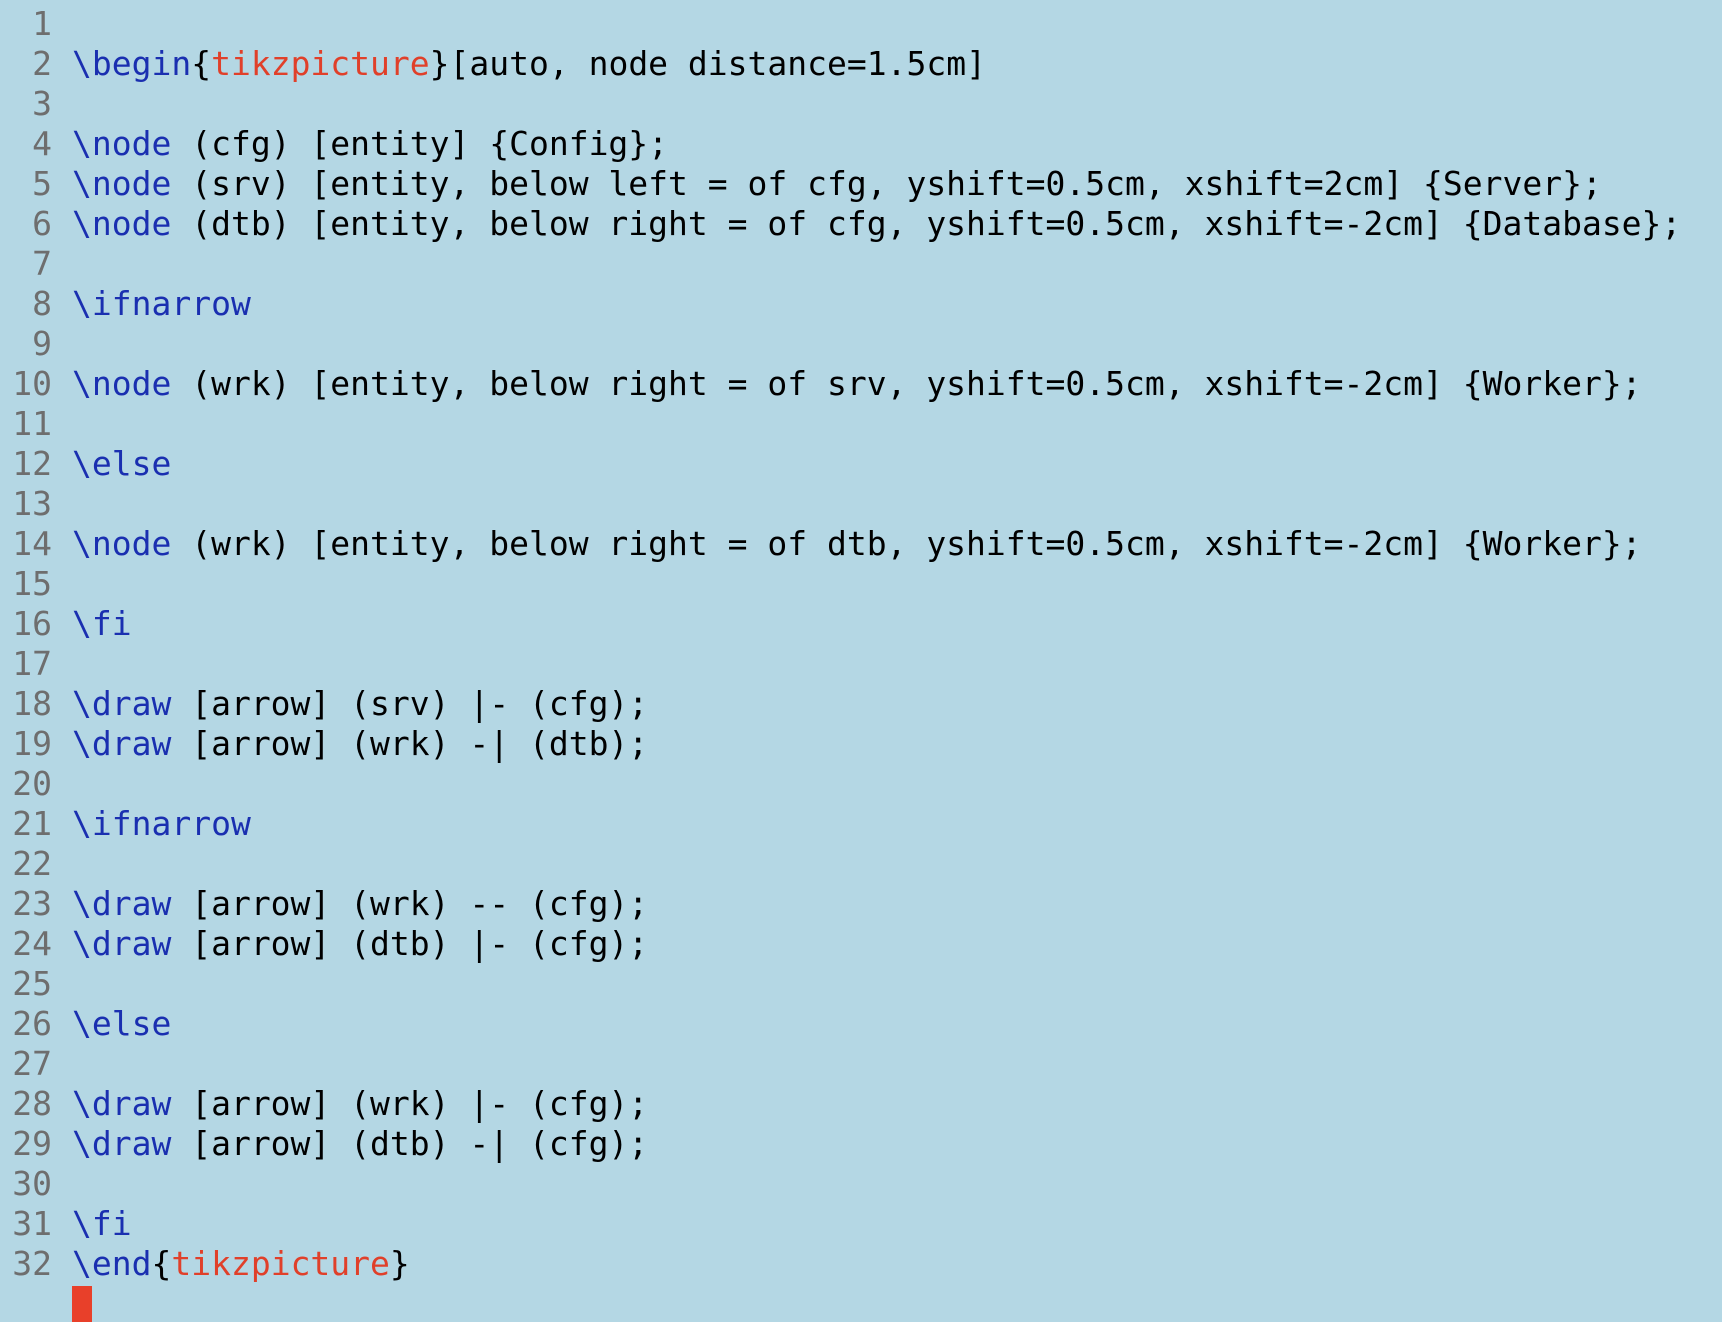 Image resolution: width=1722 pixels, height=1322 pixels. I want to click on line-number: 13, so click(32, 503).